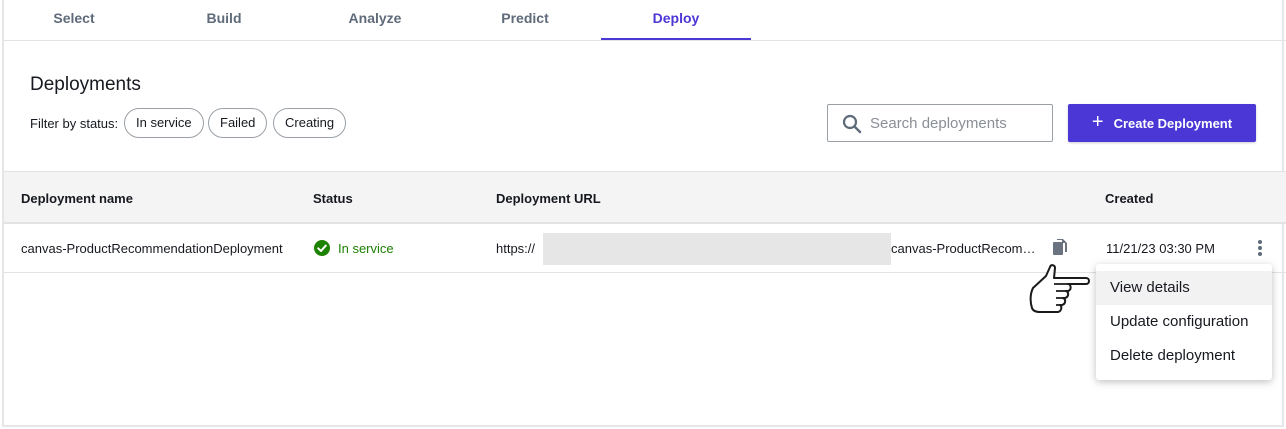  What do you see at coordinates (333, 198) in the screenshot?
I see `column-header-status: Status` at bounding box center [333, 198].